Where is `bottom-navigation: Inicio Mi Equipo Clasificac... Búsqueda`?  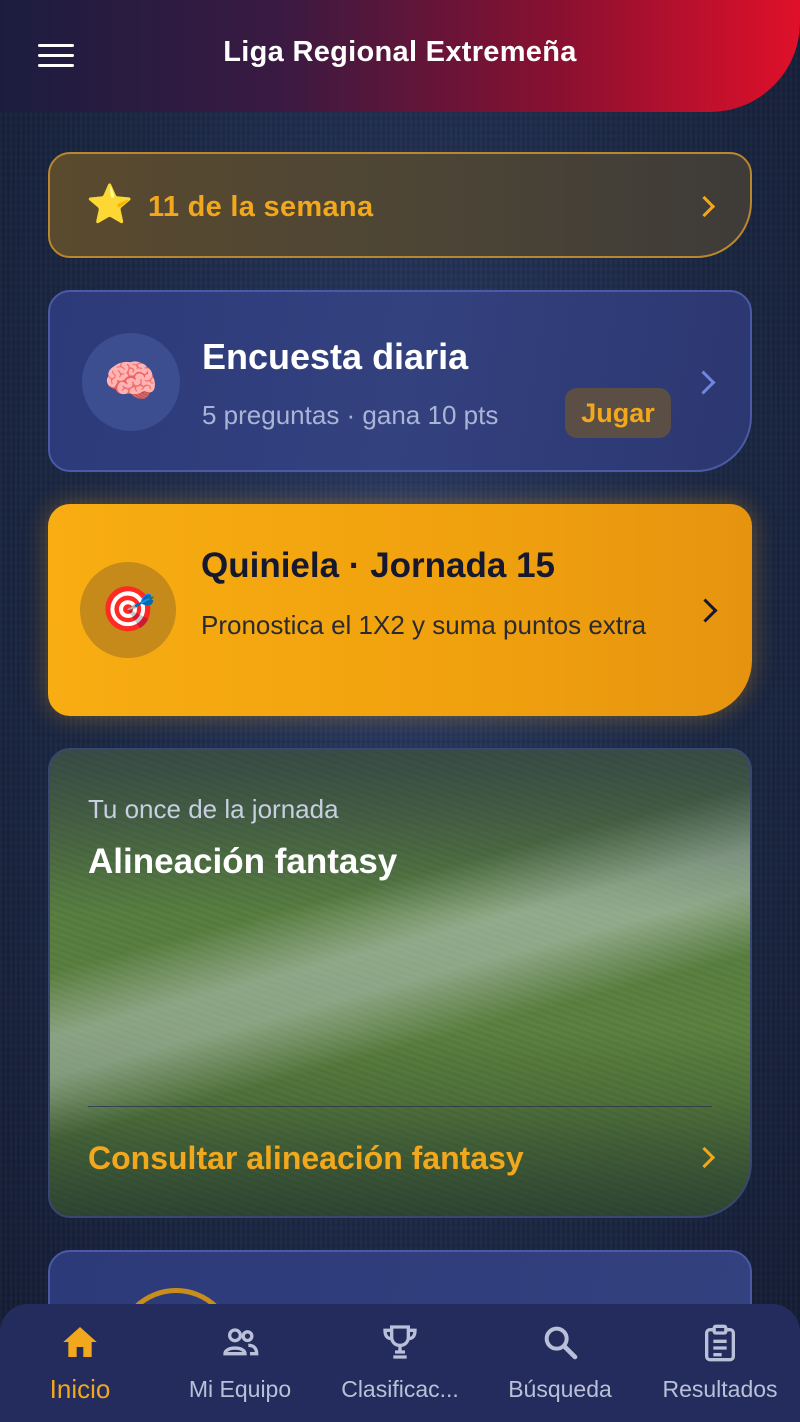 bottom-navigation: Inicio Mi Equipo Clasificac... Búsqueda is located at coordinates (400, 1363).